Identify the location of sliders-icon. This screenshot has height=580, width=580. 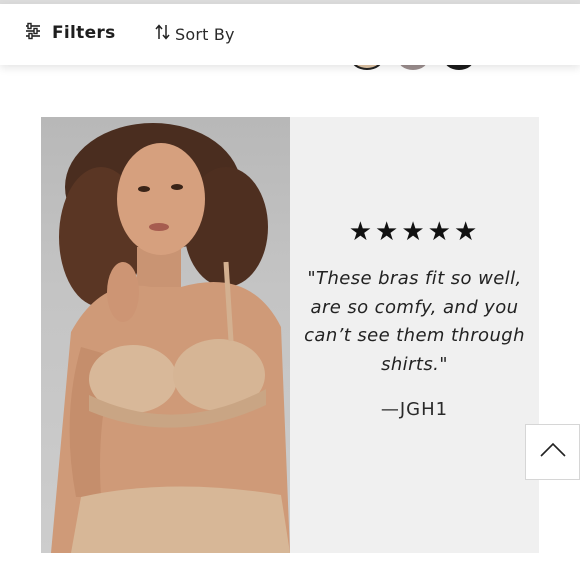
(33, 33).